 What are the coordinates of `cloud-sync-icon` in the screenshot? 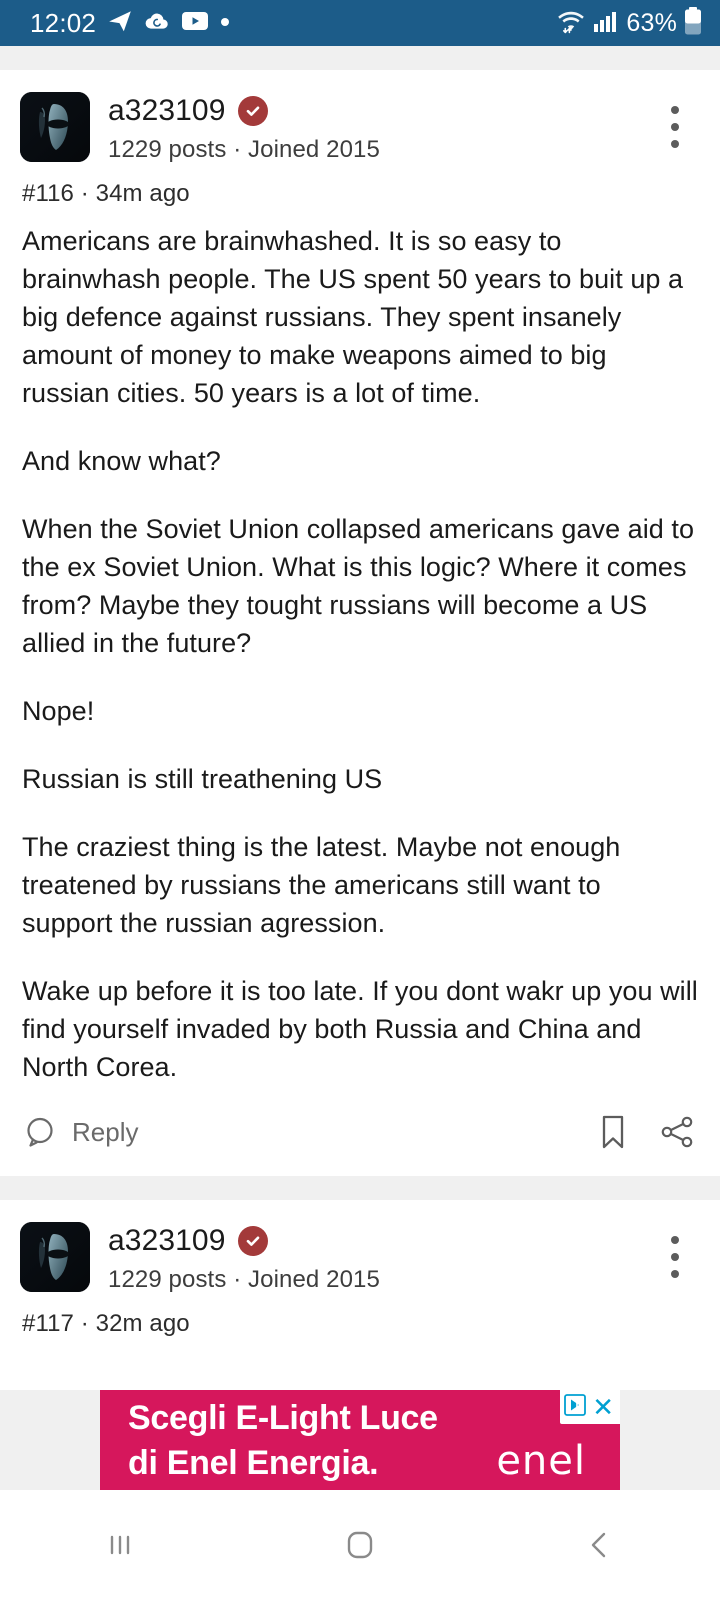 It's located at (157, 23).